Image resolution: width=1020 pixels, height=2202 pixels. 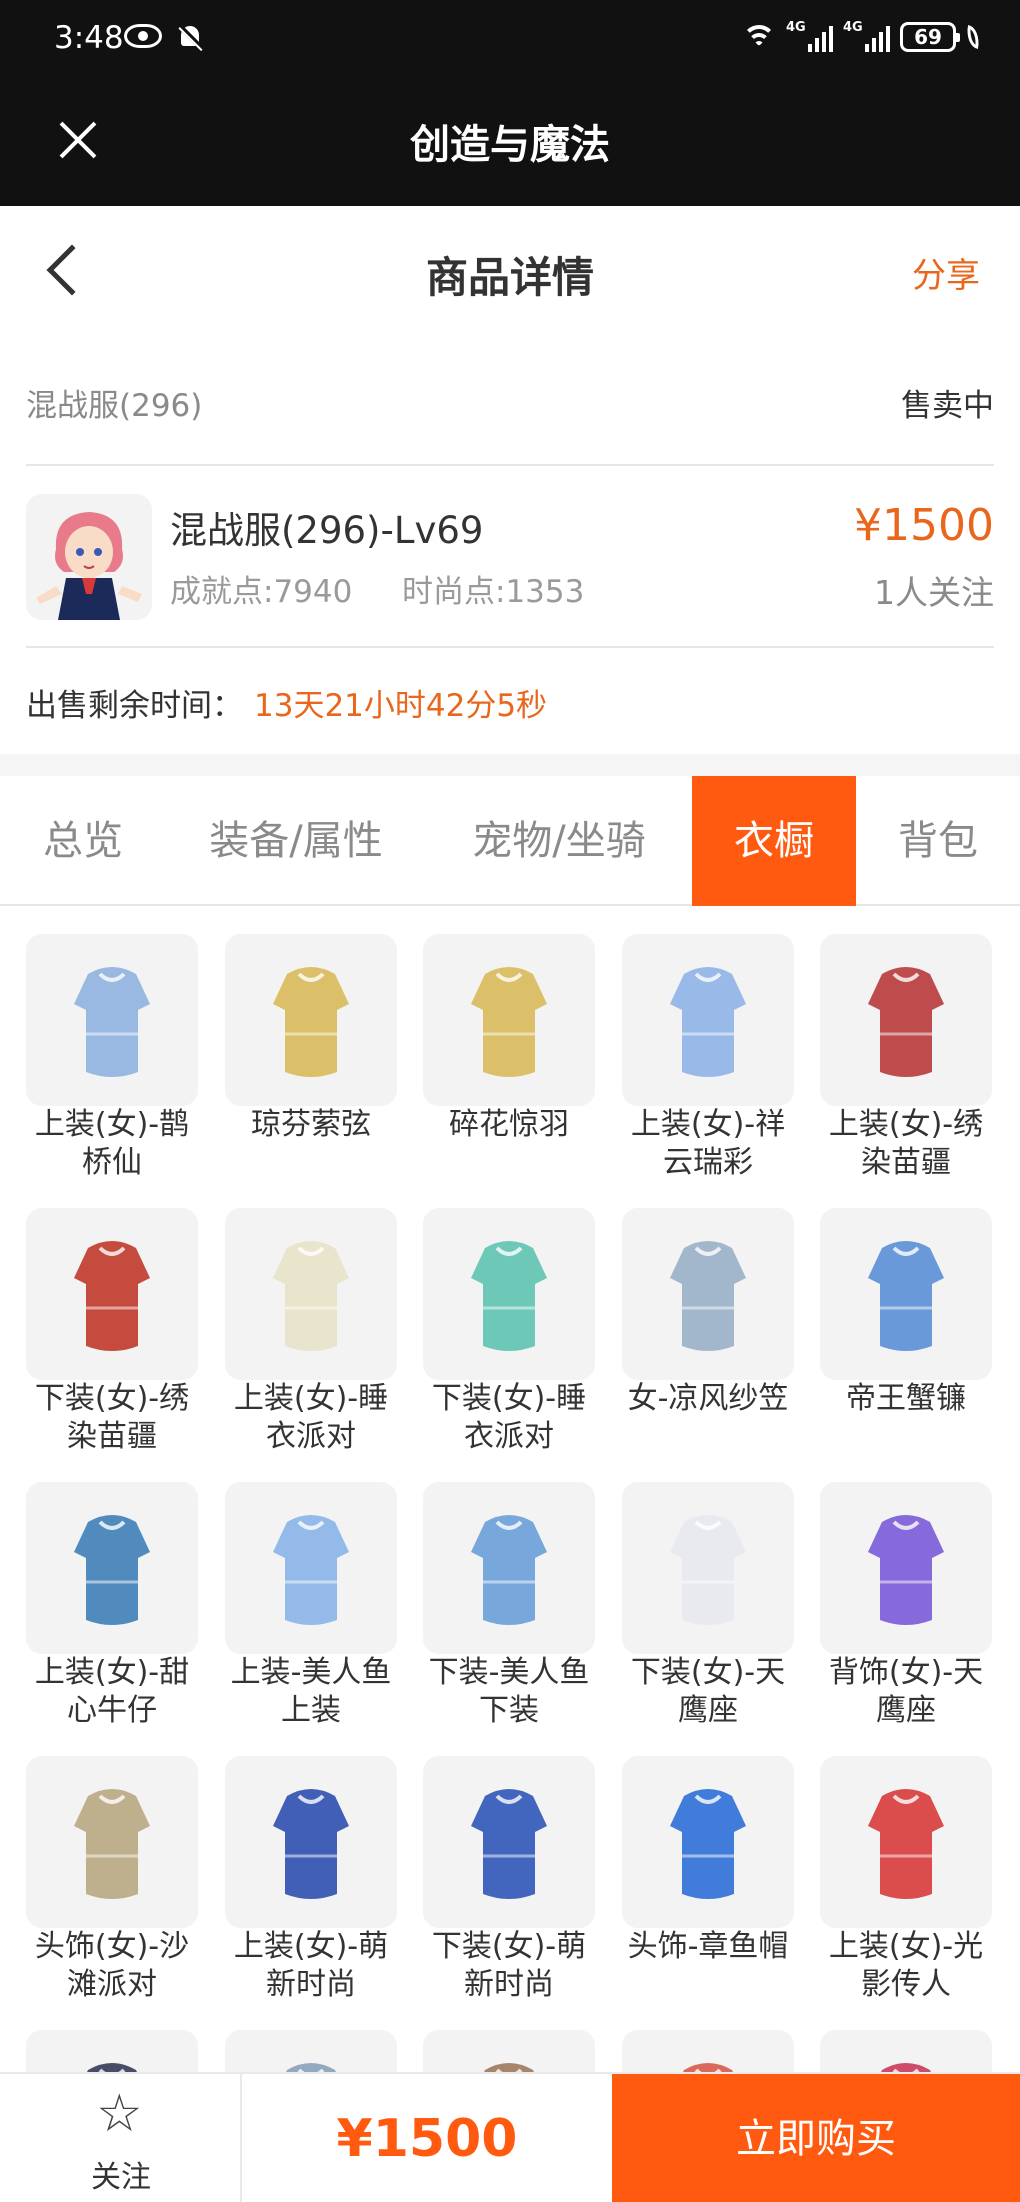 I want to click on wardrobe-item: 下装(女)-绣染苗疆, so click(x=113, y=1338).